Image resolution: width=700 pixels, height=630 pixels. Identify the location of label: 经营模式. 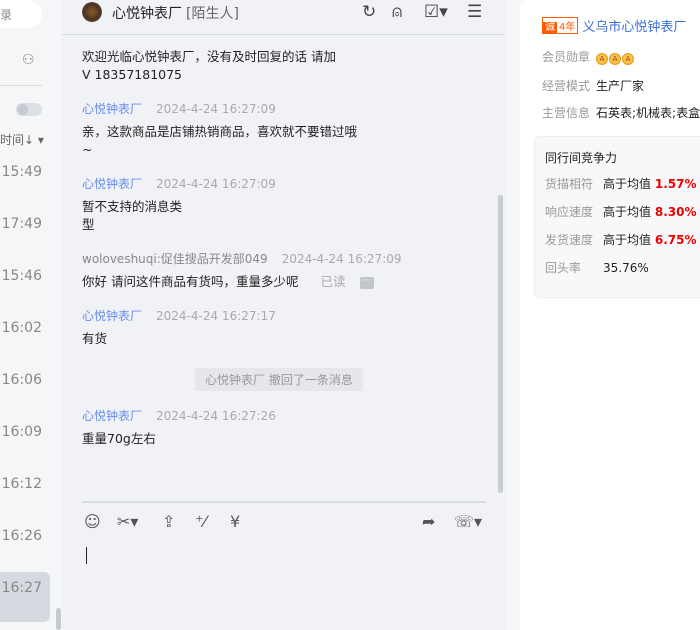
(566, 86).